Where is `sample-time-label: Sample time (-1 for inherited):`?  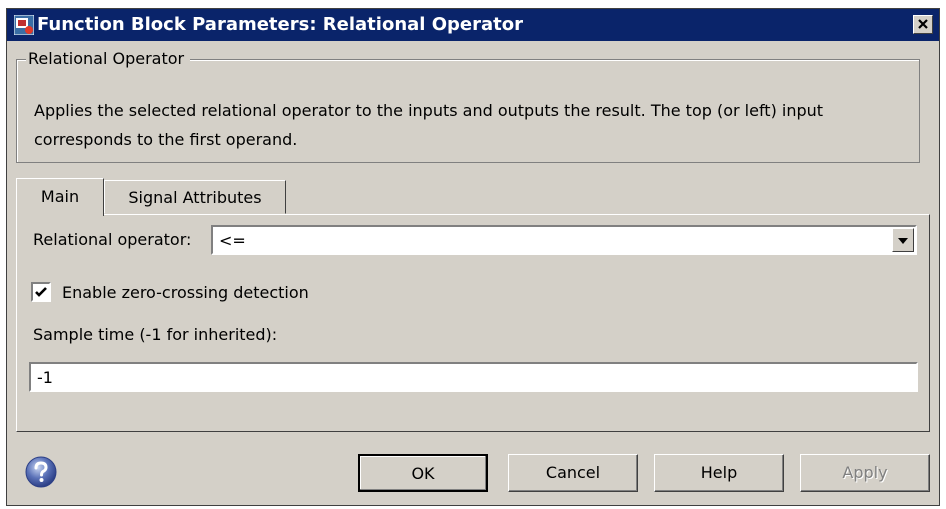
sample-time-label: Sample time (-1 for inherited): is located at coordinates (155, 334).